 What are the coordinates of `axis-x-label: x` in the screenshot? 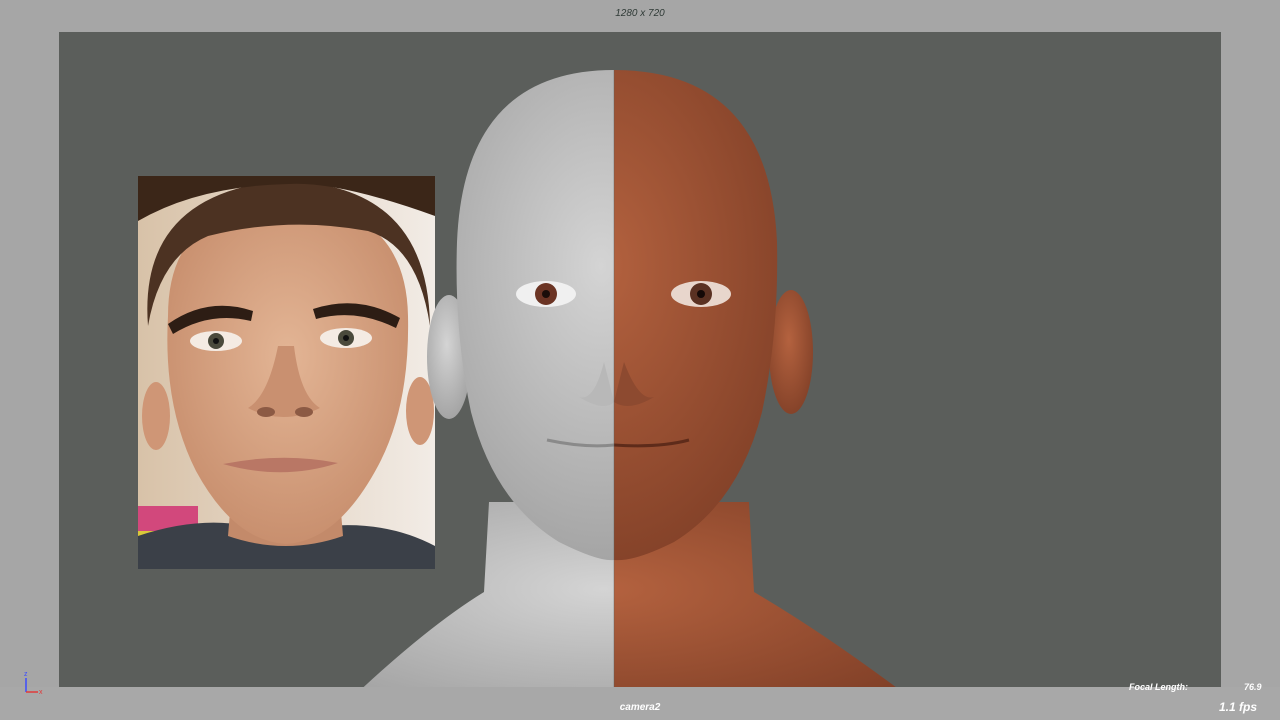 It's located at (41, 692).